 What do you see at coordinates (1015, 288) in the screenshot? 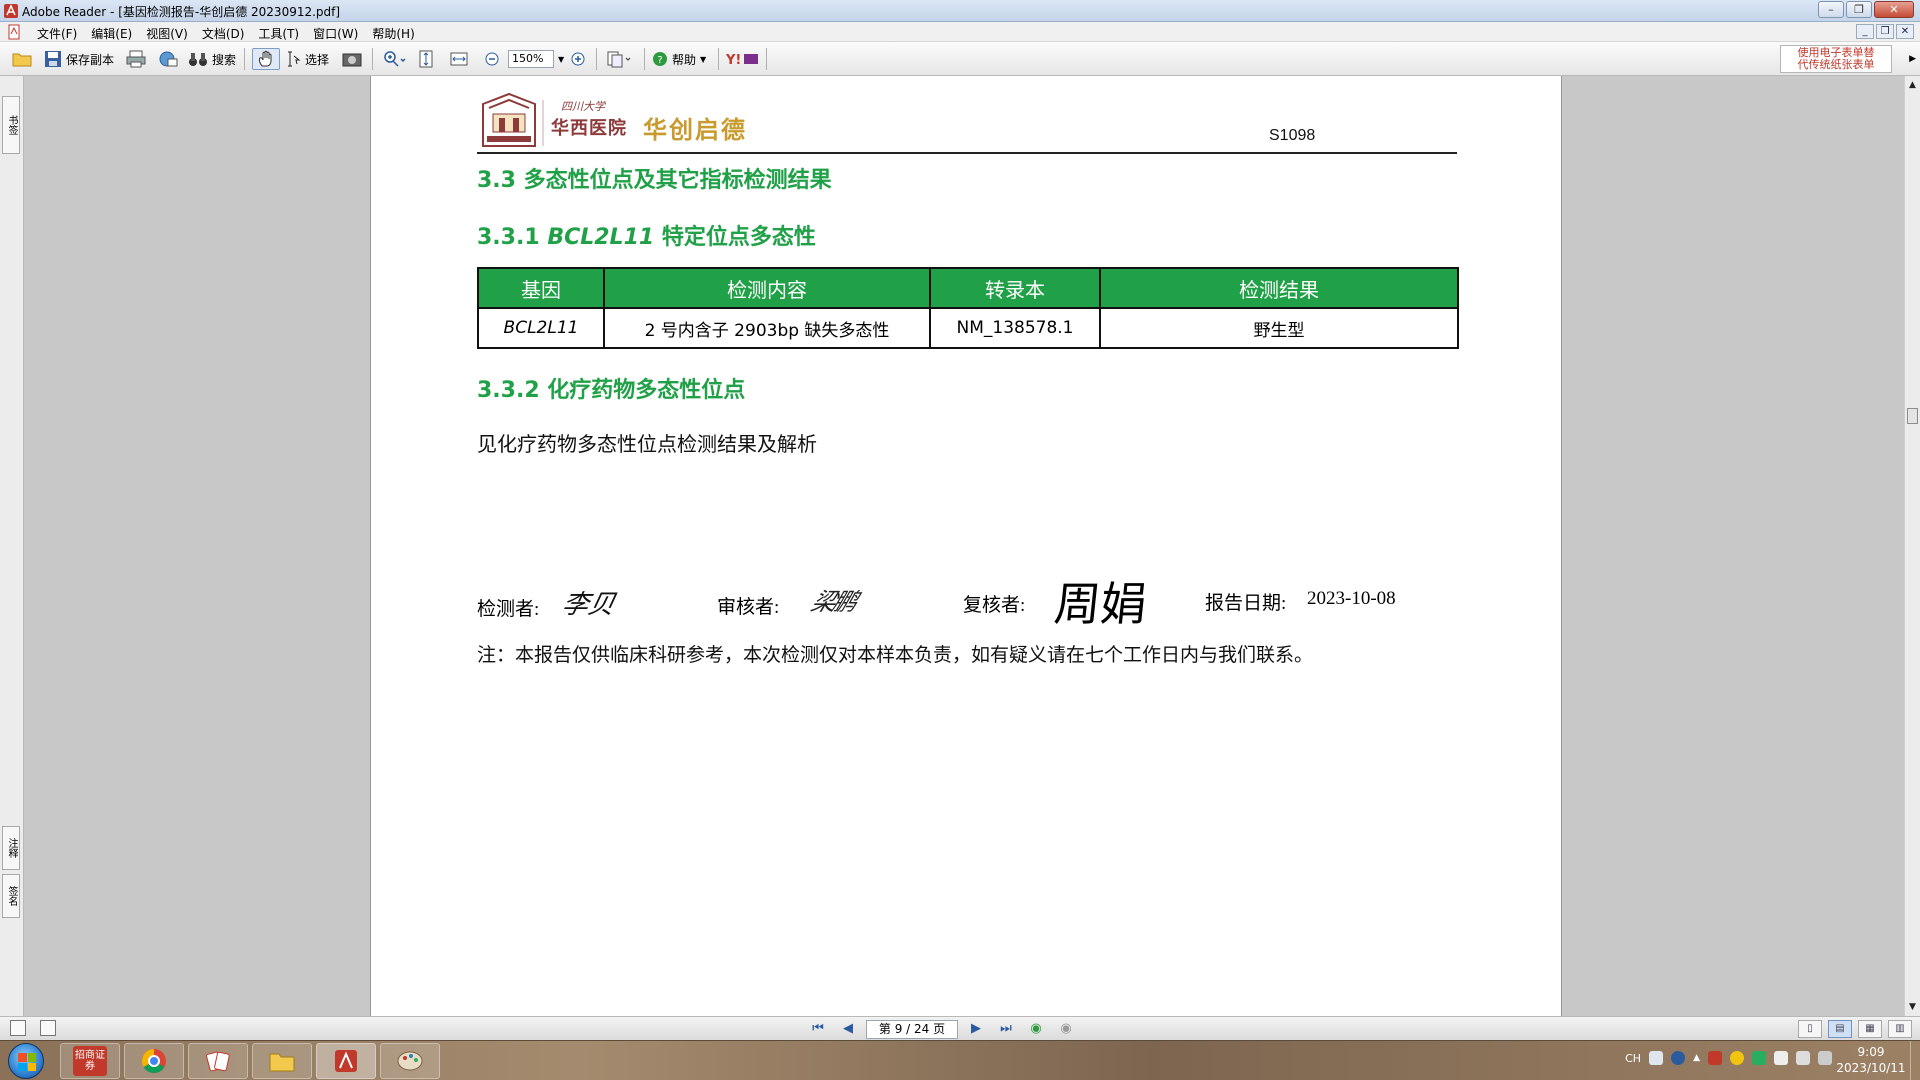
I see `header-transcript: 转录本` at bounding box center [1015, 288].